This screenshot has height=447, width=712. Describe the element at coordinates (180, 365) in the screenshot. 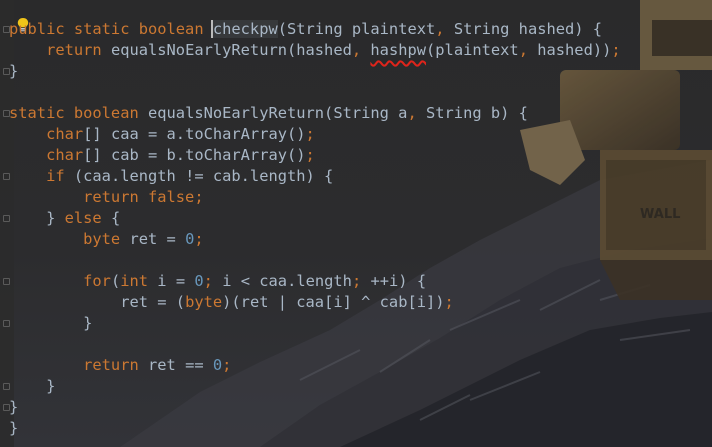

I see `code-token: ret ==` at that location.